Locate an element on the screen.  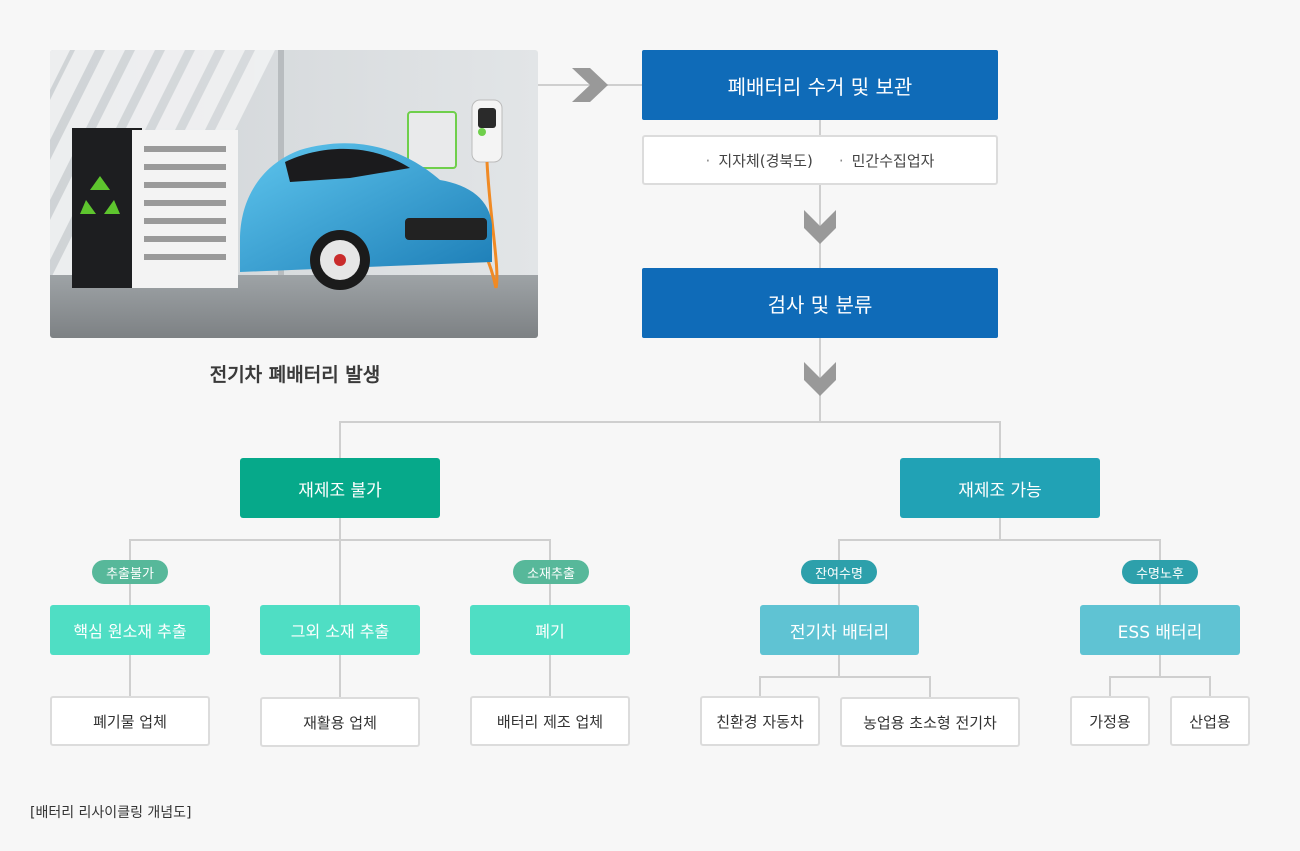
right-chevron-icon is located at coordinates (590, 85).